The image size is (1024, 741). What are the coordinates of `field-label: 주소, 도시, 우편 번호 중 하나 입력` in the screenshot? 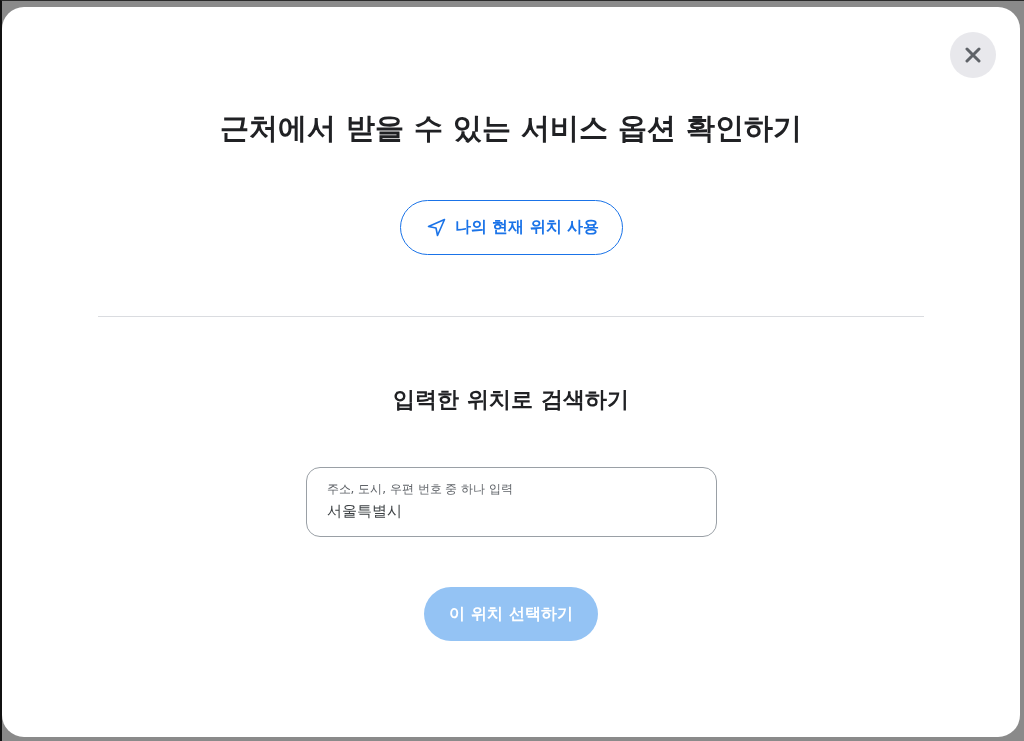 It's located at (419, 489).